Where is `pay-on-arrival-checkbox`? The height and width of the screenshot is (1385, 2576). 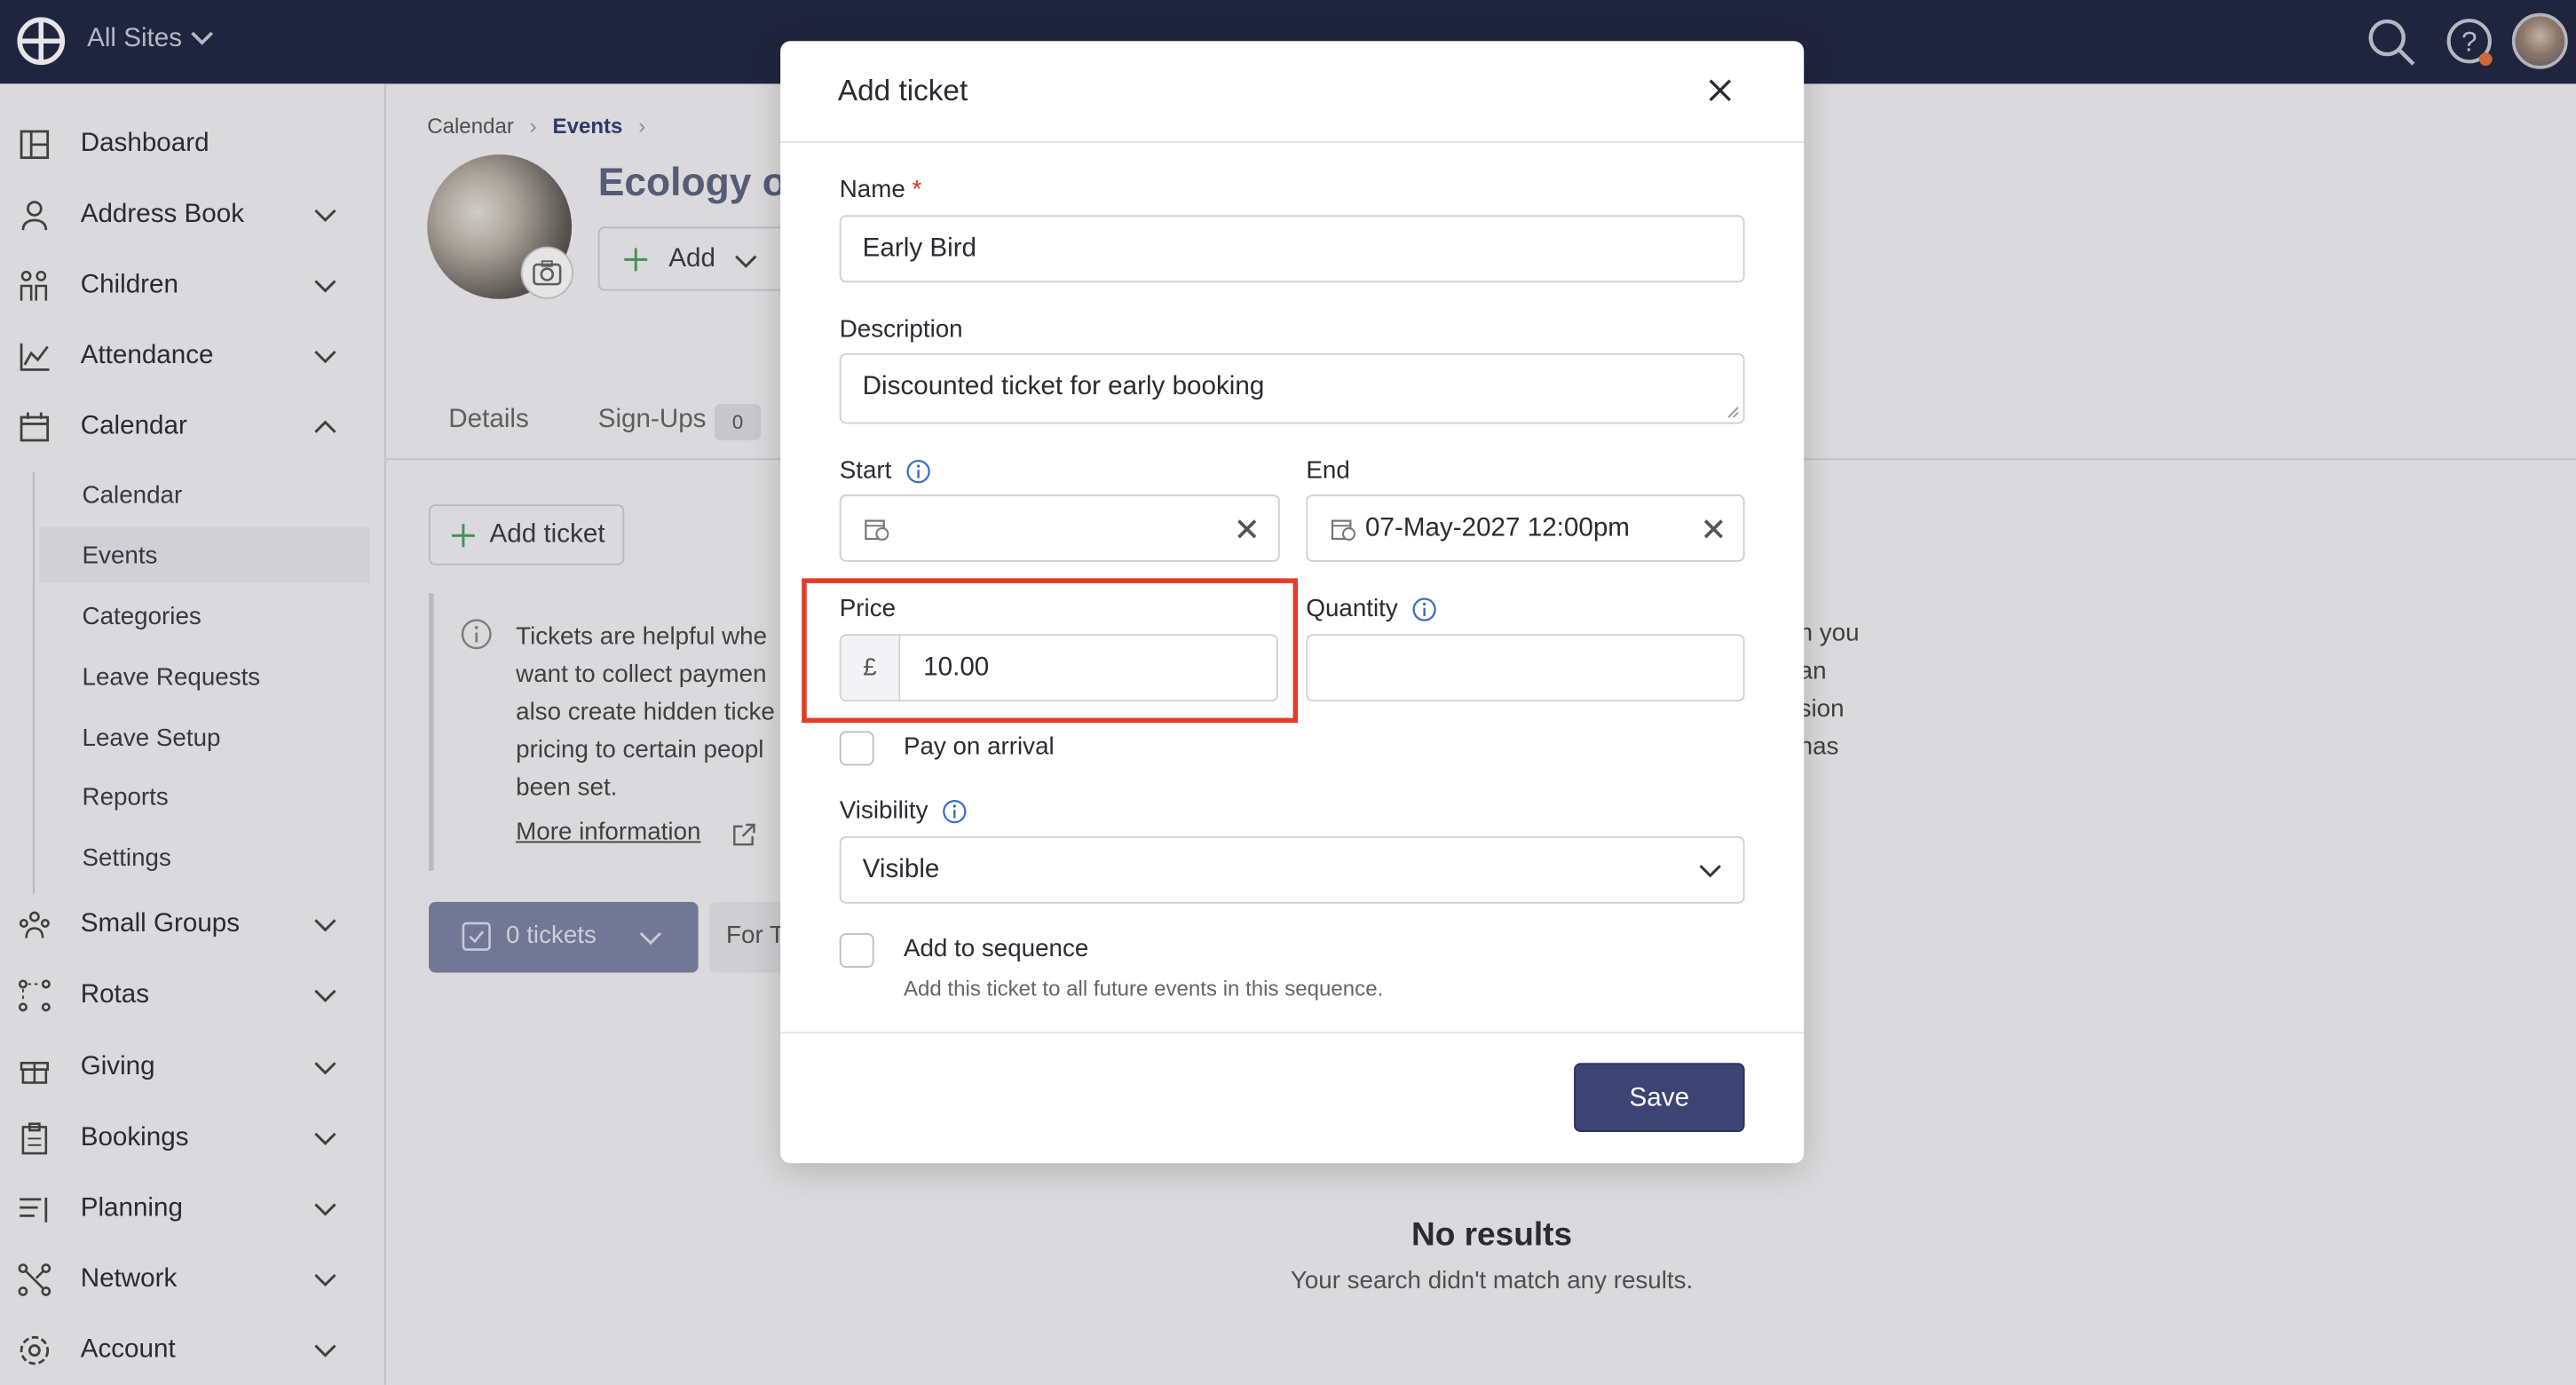 pay-on-arrival-checkbox is located at coordinates (856, 748).